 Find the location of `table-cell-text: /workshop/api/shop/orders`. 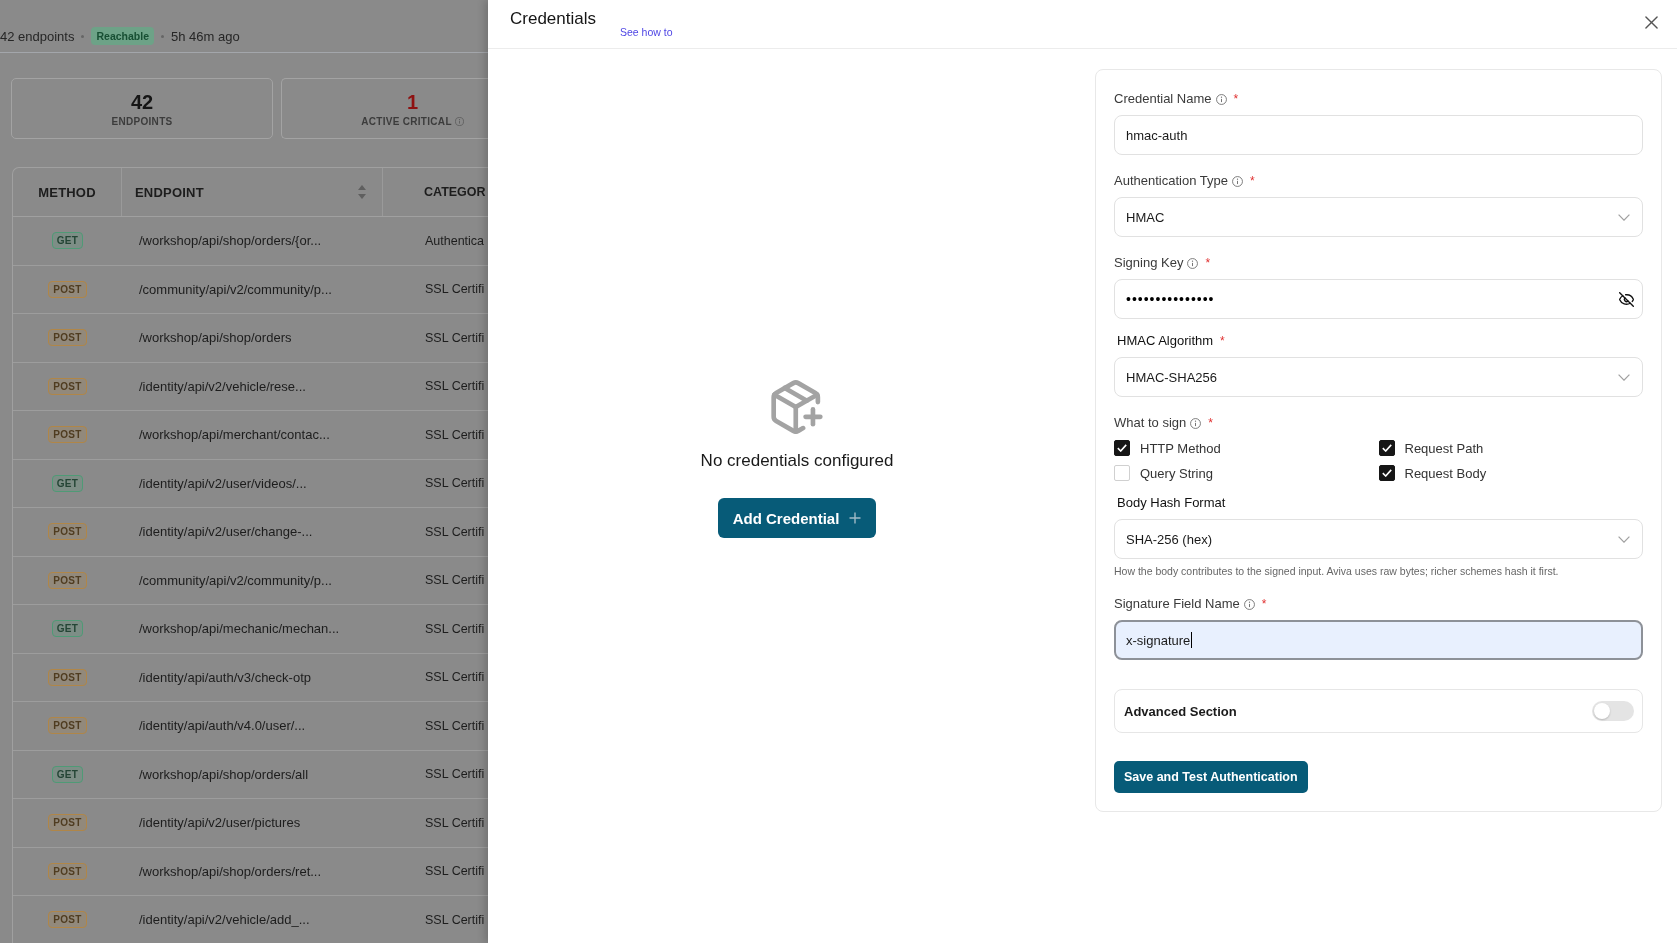

table-cell-text: /workshop/api/shop/orders is located at coordinates (215, 338).